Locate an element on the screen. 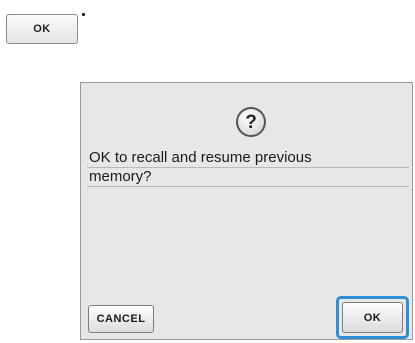  message-line: OK to recall and resume previous is located at coordinates (248, 158).